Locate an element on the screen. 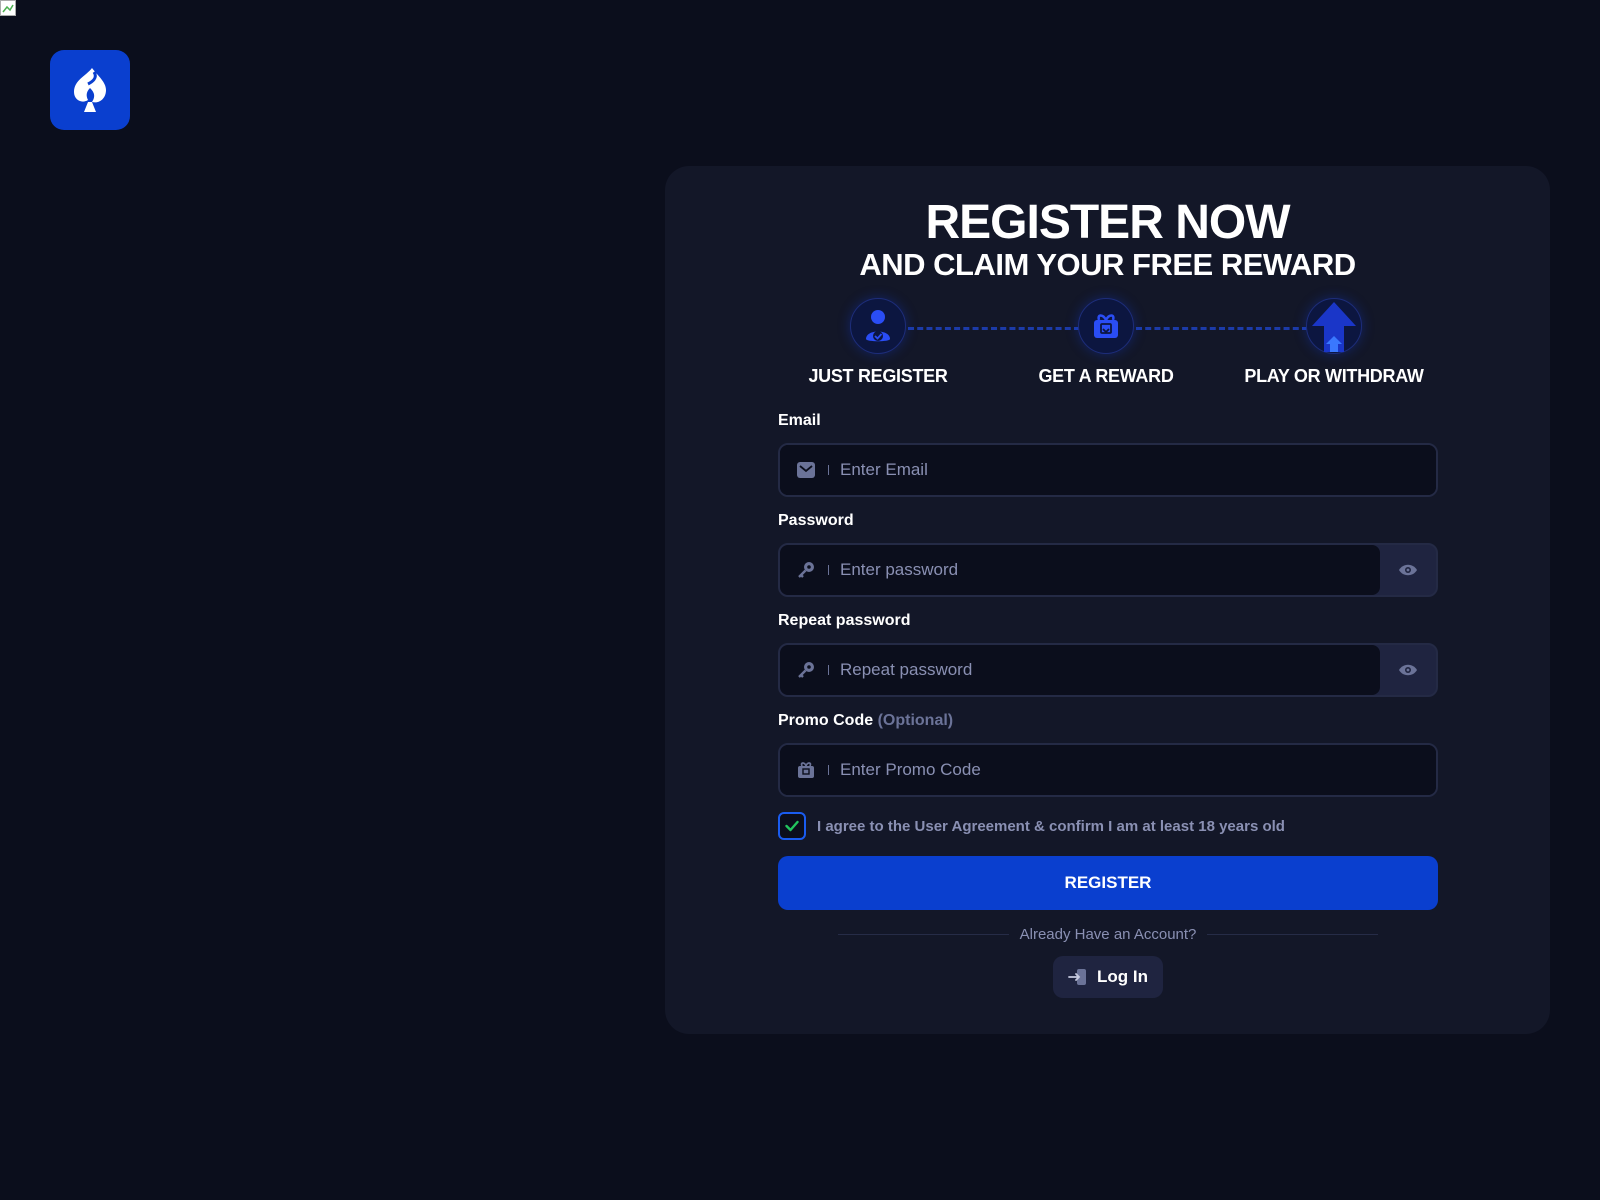  user-check-icon is located at coordinates (878, 326).